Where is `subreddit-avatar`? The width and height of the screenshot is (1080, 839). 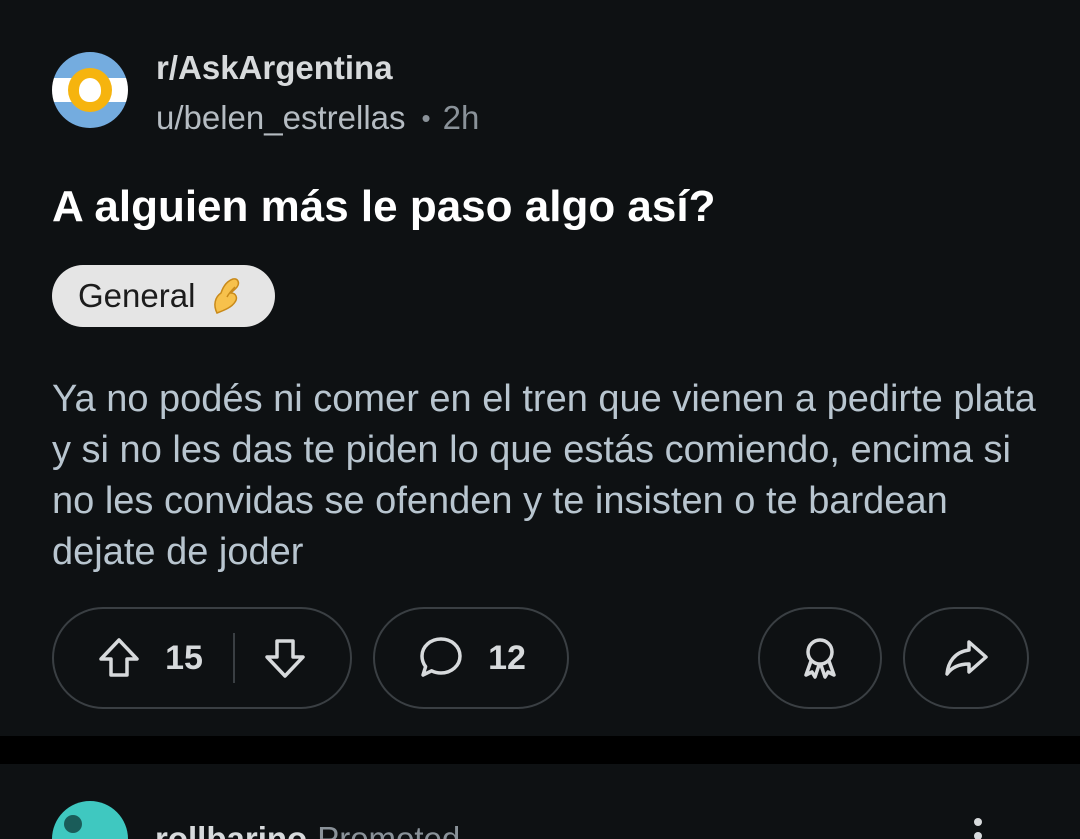 subreddit-avatar is located at coordinates (90, 90).